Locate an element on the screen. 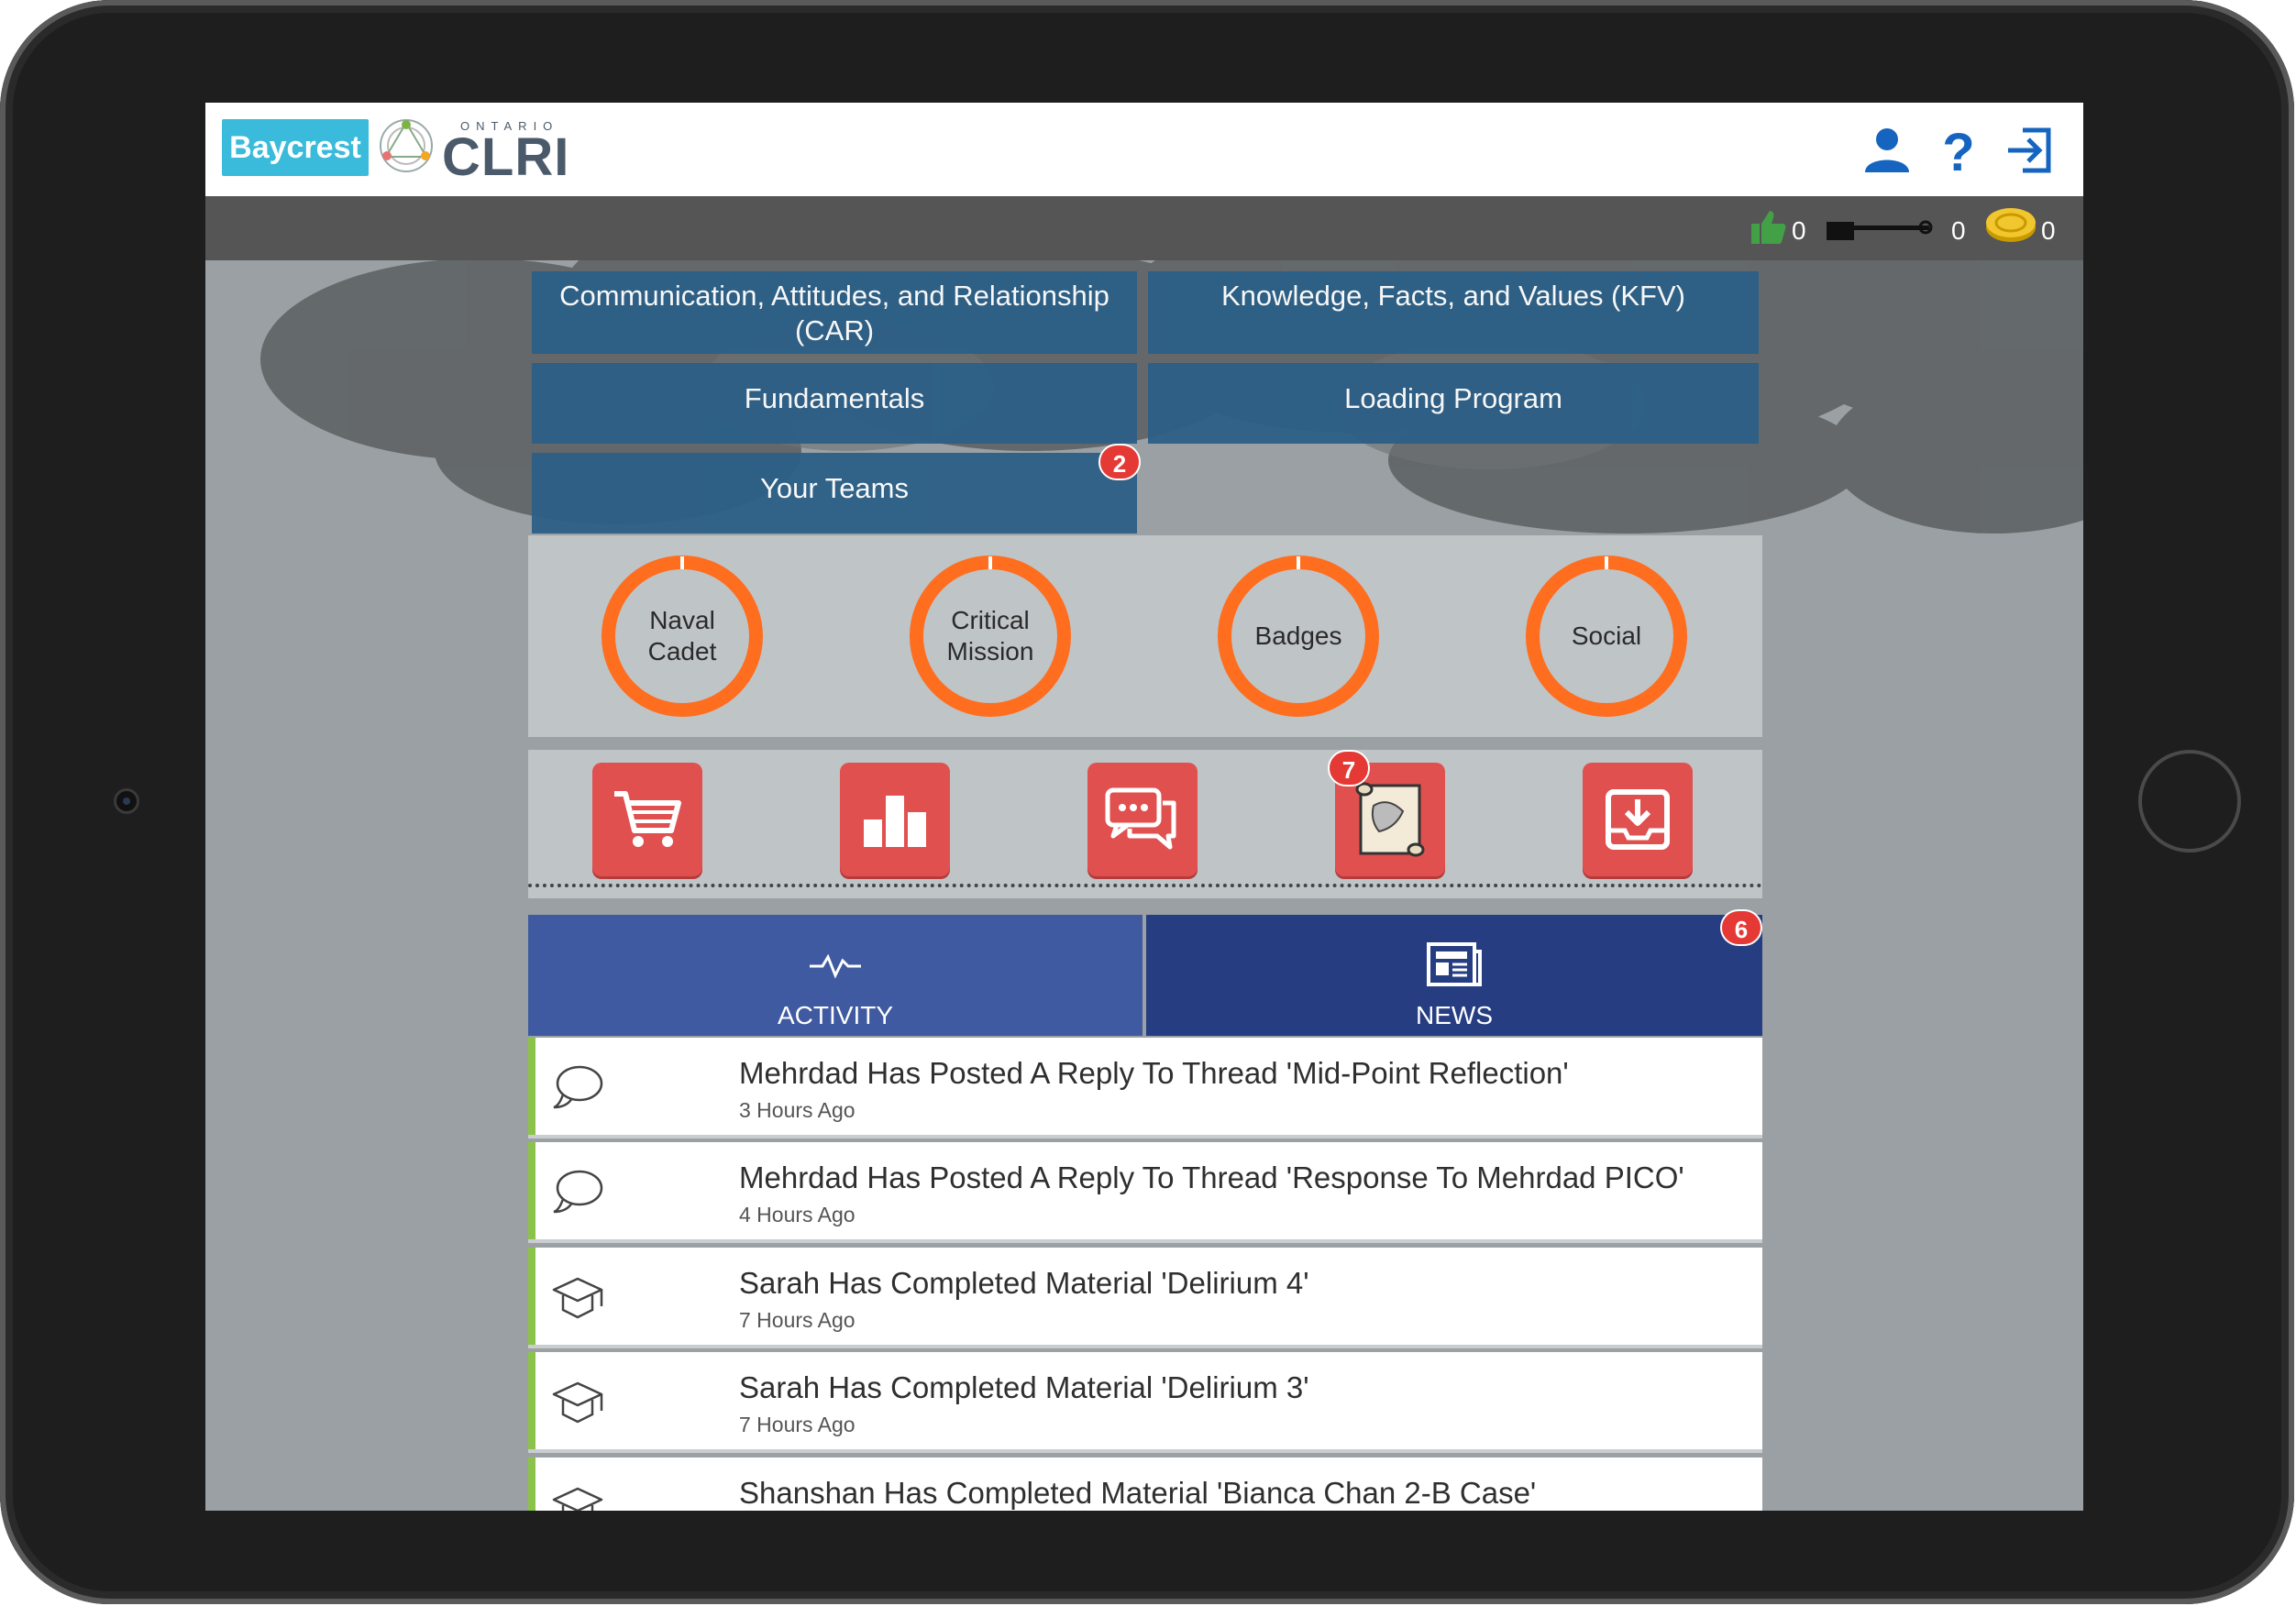  feed-item-time: 4 Hours Ago is located at coordinates (797, 1214).